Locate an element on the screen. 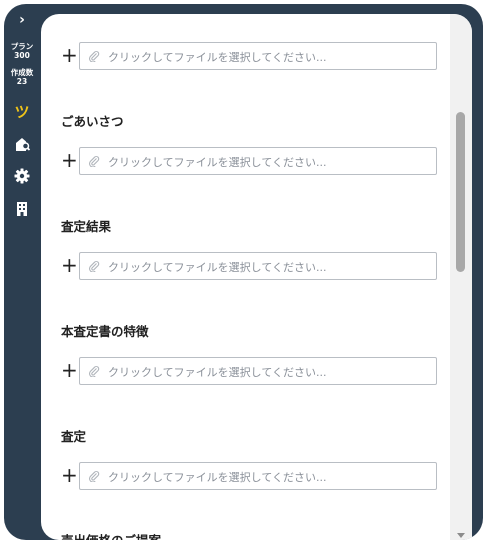 Image resolution: width=486 pixels, height=542 pixels. plan-value: 300 is located at coordinates (22, 55).